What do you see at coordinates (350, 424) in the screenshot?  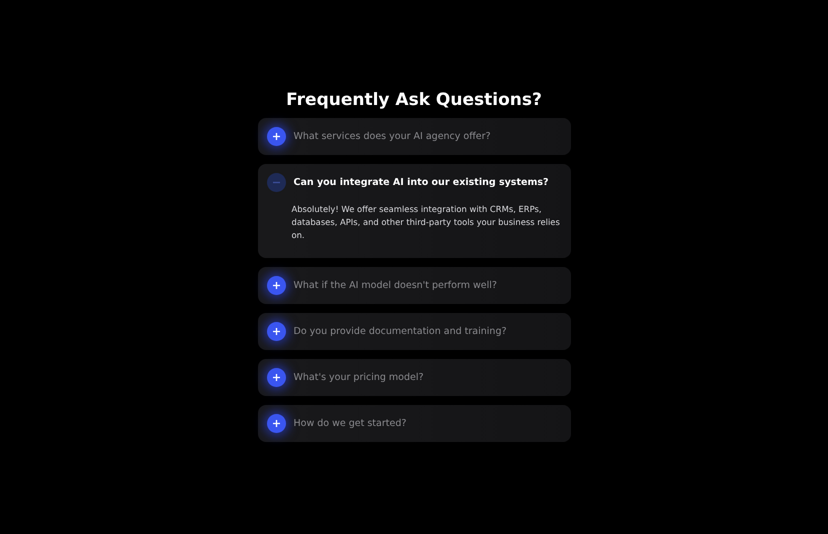 I see `faq-question: How do we get started?` at bounding box center [350, 424].